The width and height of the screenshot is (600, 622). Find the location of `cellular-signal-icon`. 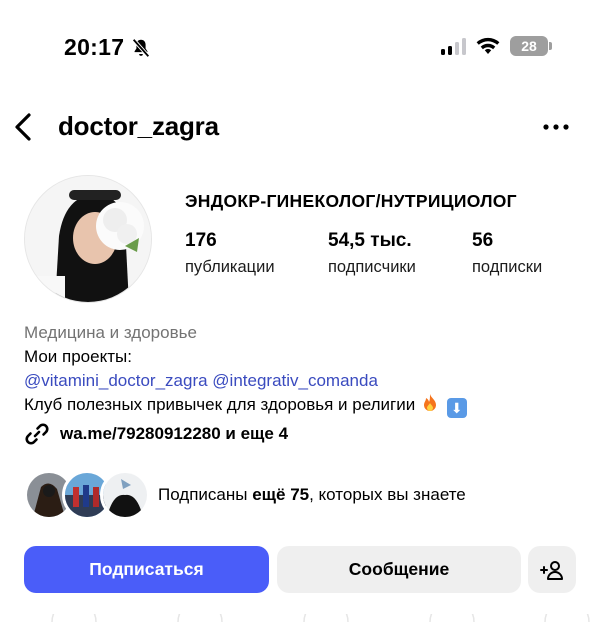

cellular-signal-icon is located at coordinates (453, 46).